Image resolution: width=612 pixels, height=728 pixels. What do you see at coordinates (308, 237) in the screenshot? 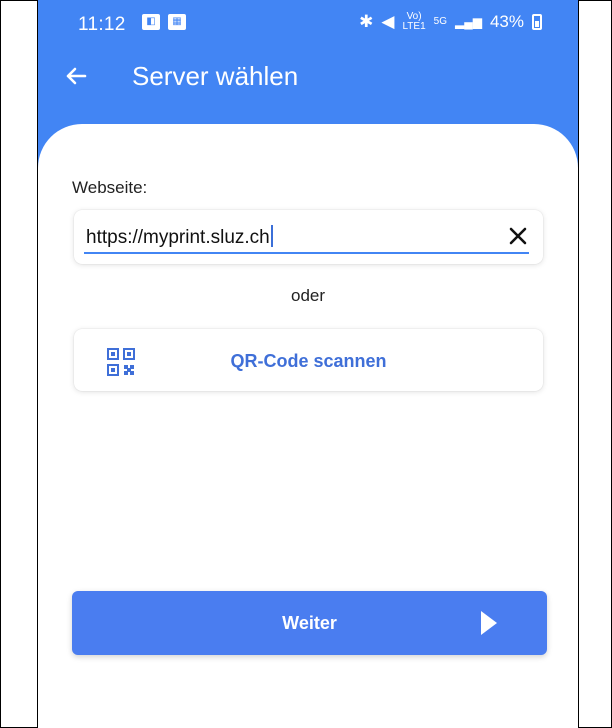
I see `website-input-card: https://myprint.sluz.ch` at bounding box center [308, 237].